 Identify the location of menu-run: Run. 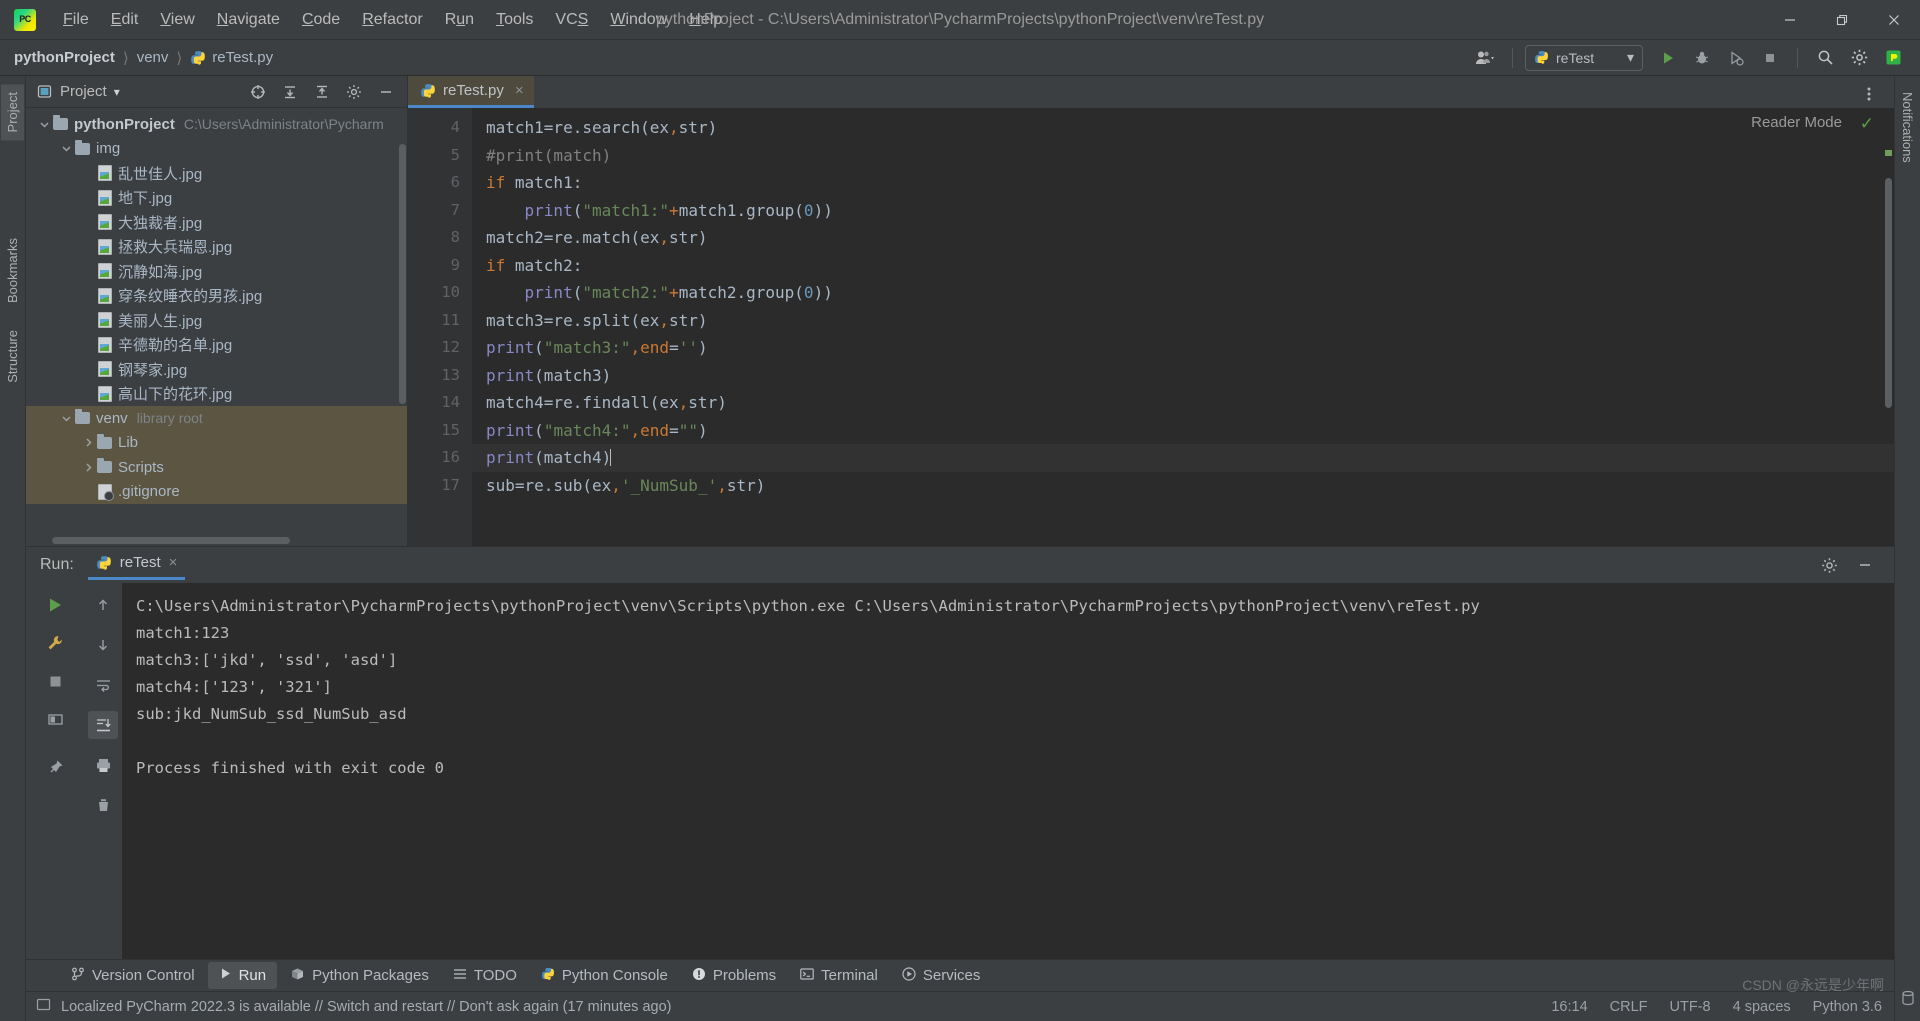
(459, 20).